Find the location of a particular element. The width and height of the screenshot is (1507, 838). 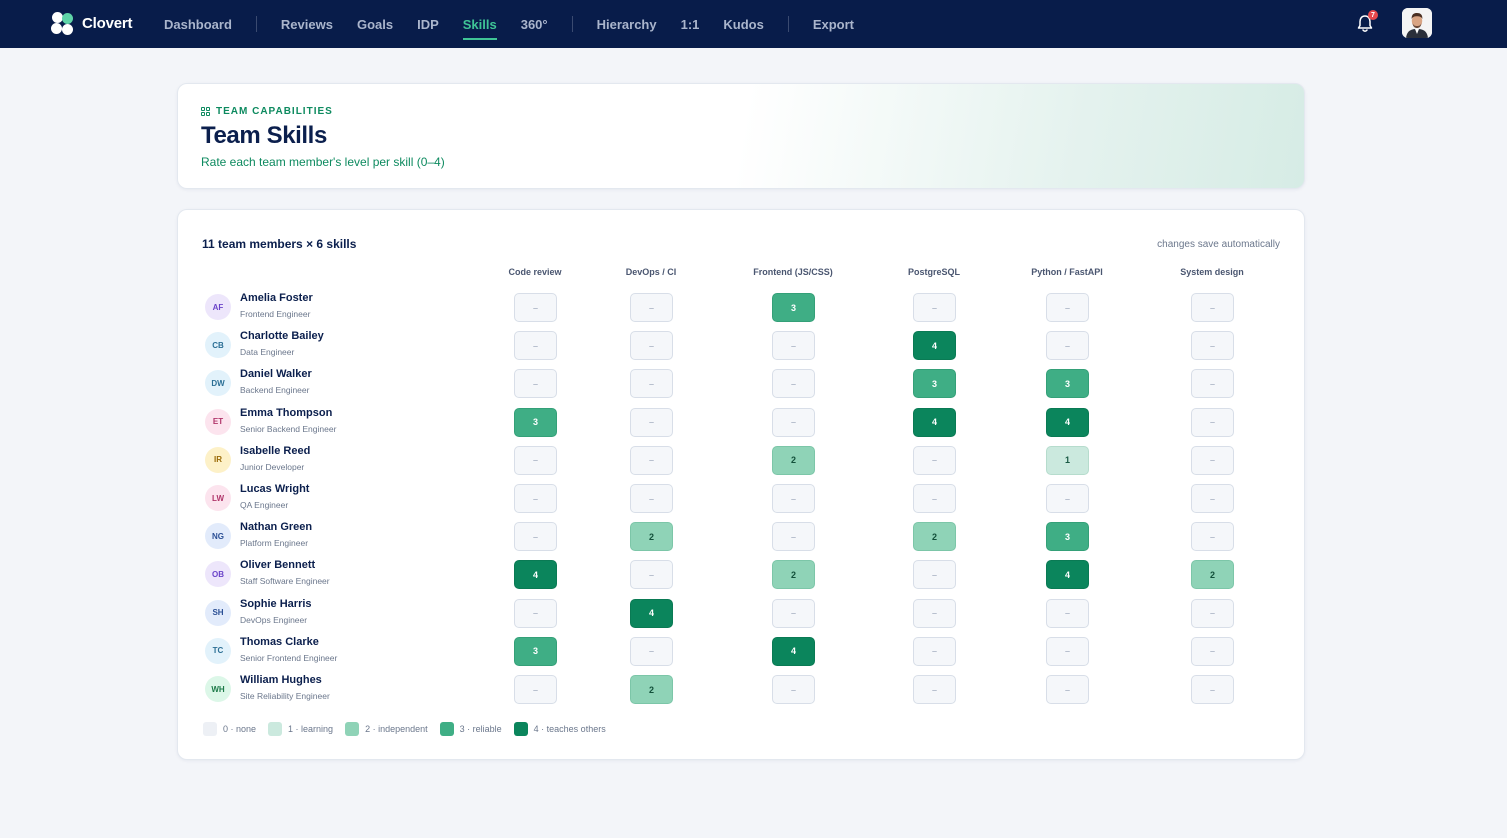

legend-item: 3 · reliable is located at coordinates (470, 729).